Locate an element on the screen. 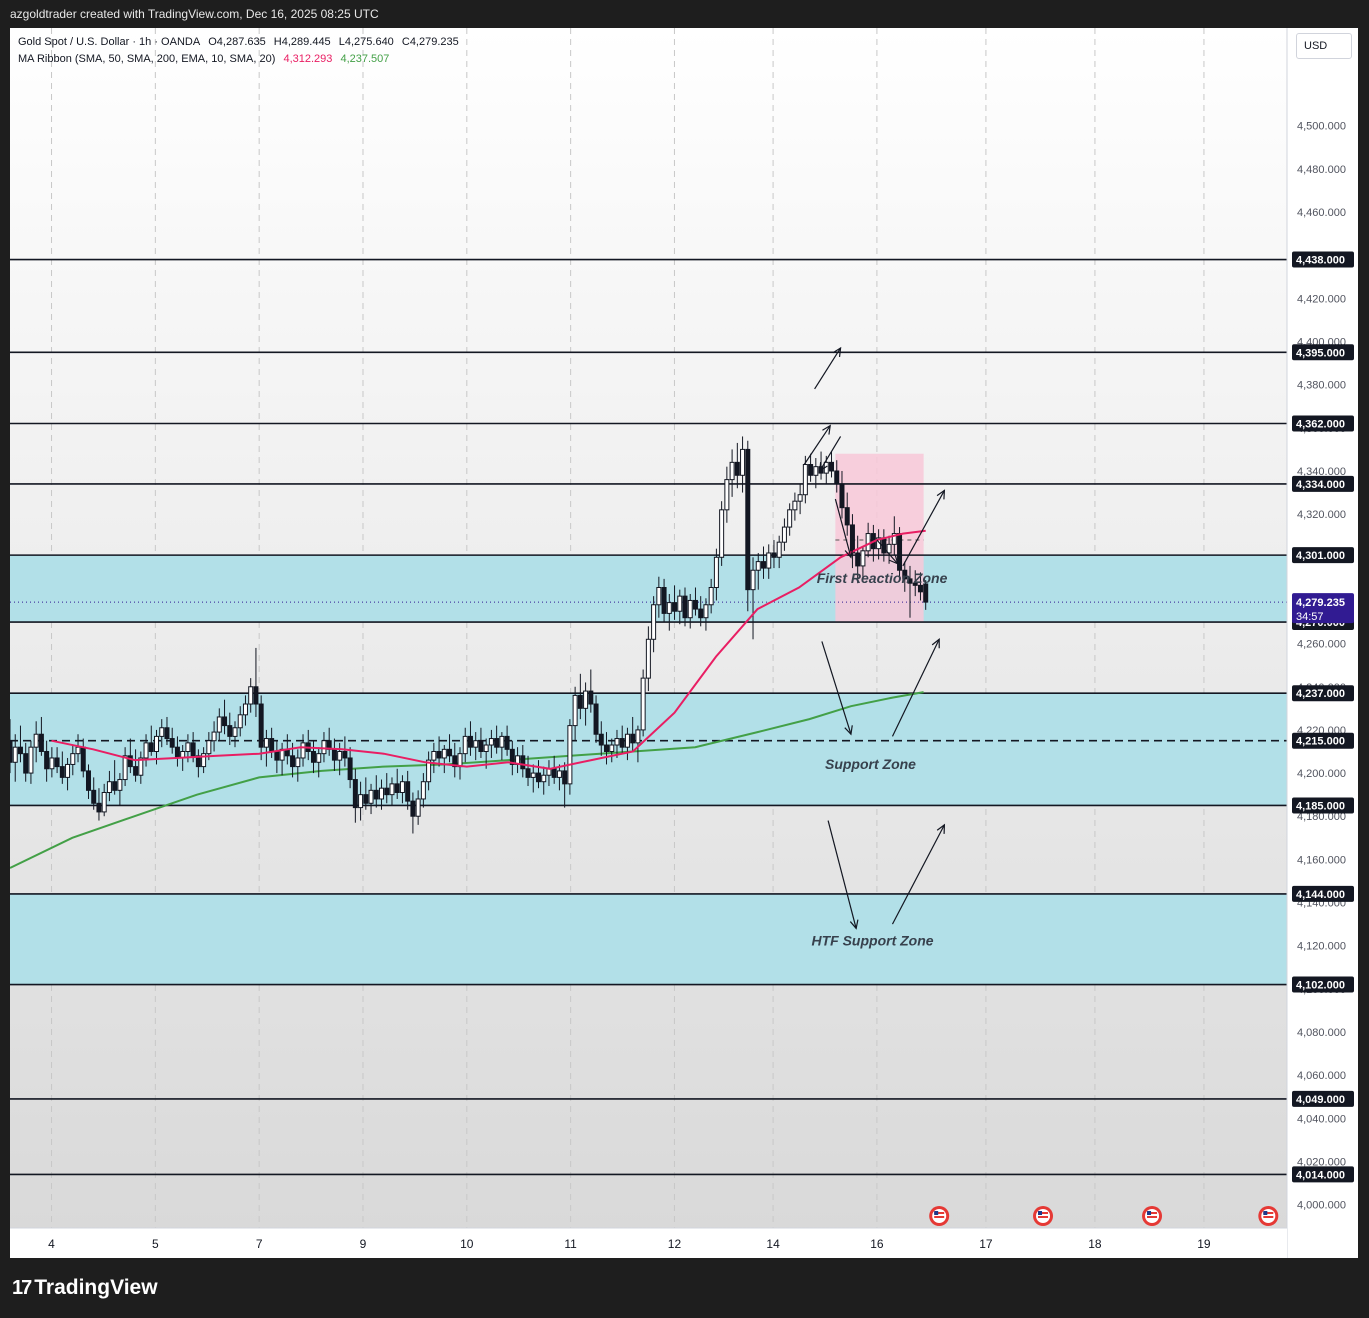 The height and width of the screenshot is (1318, 1369). level-badge-label: 4,215.000 is located at coordinates (1320, 742).